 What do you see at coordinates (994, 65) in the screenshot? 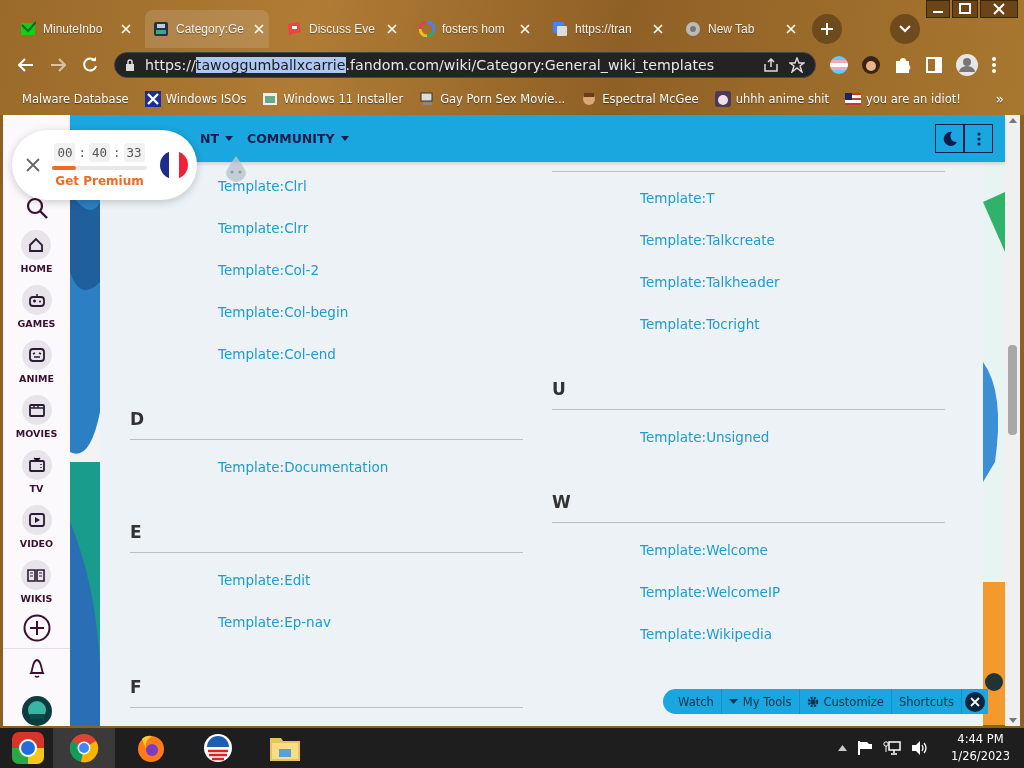
I see `menu-icon` at bounding box center [994, 65].